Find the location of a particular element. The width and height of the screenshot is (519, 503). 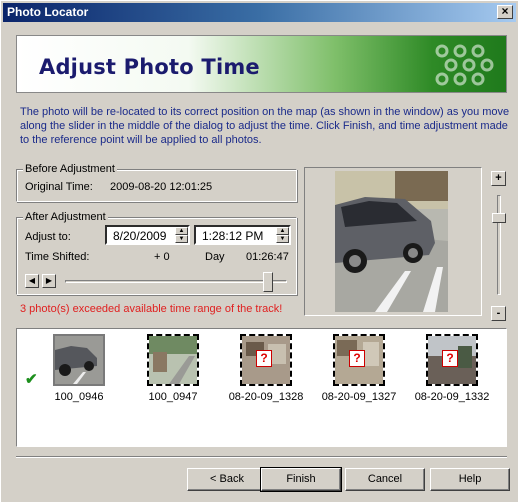

time-slider-track is located at coordinates (176, 281).